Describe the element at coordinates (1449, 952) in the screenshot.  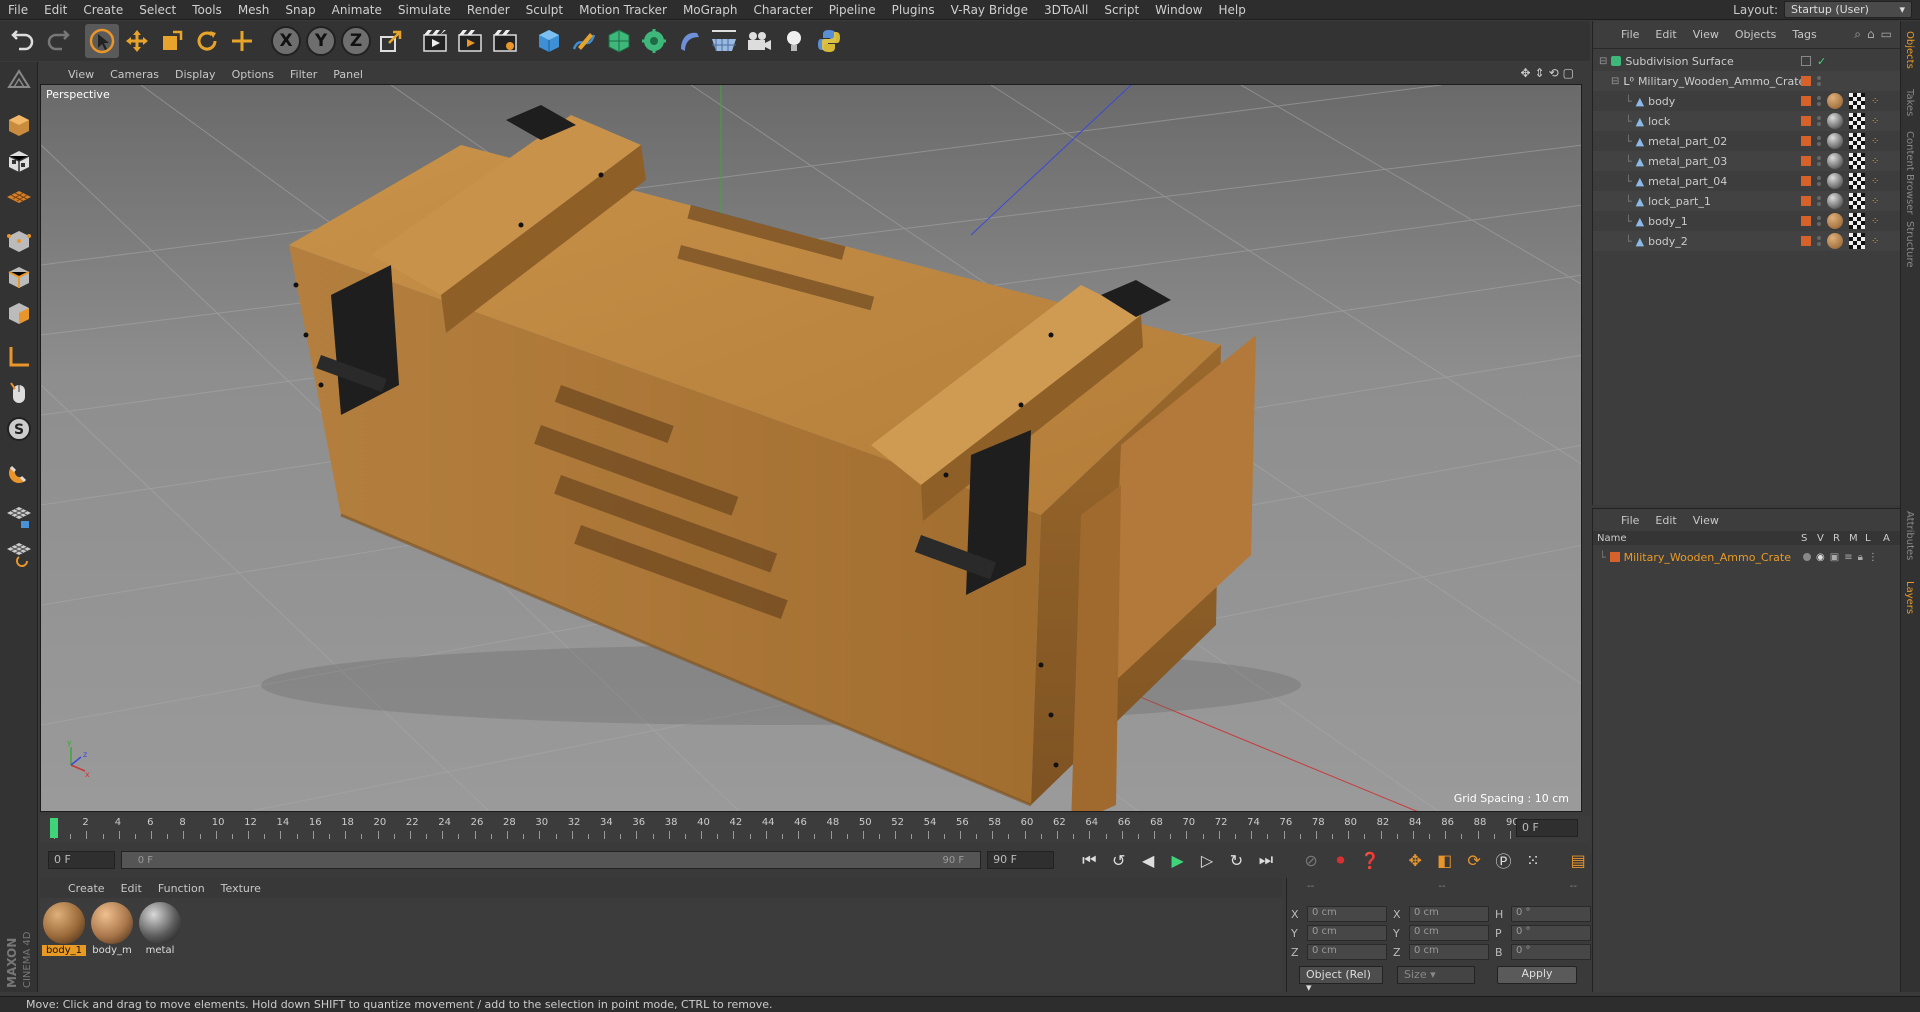
I see `size-z-field: 0 cm` at that location.